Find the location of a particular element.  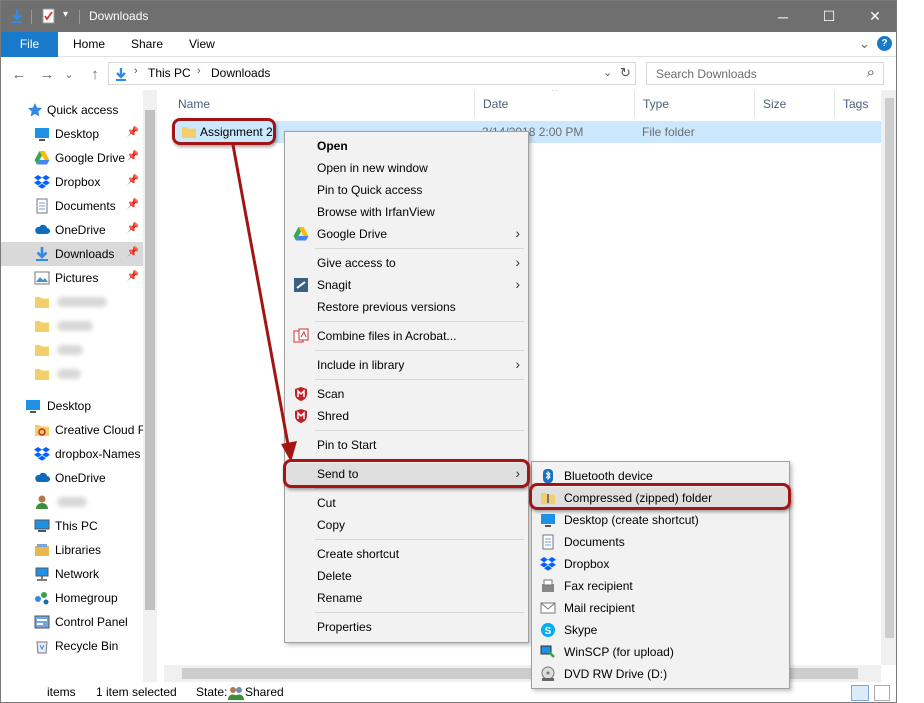

menu-item-label: Google Drive is located at coordinates (352, 234).